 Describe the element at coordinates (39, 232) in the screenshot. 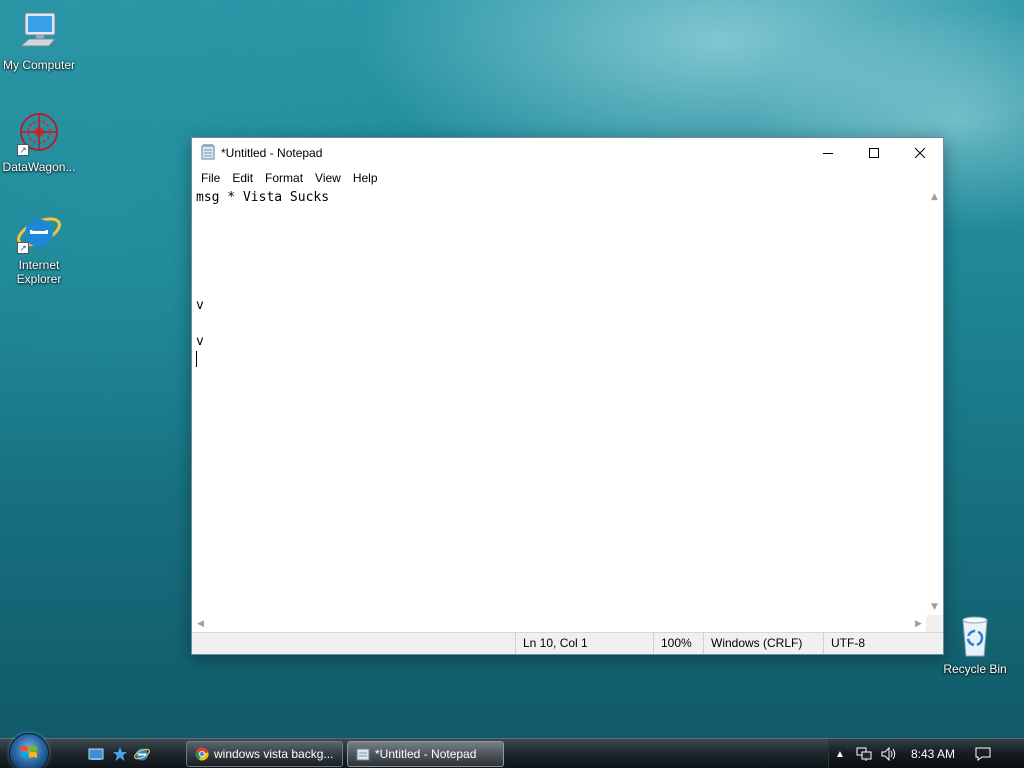

I see `internet-explorer-icon: ↗` at that location.